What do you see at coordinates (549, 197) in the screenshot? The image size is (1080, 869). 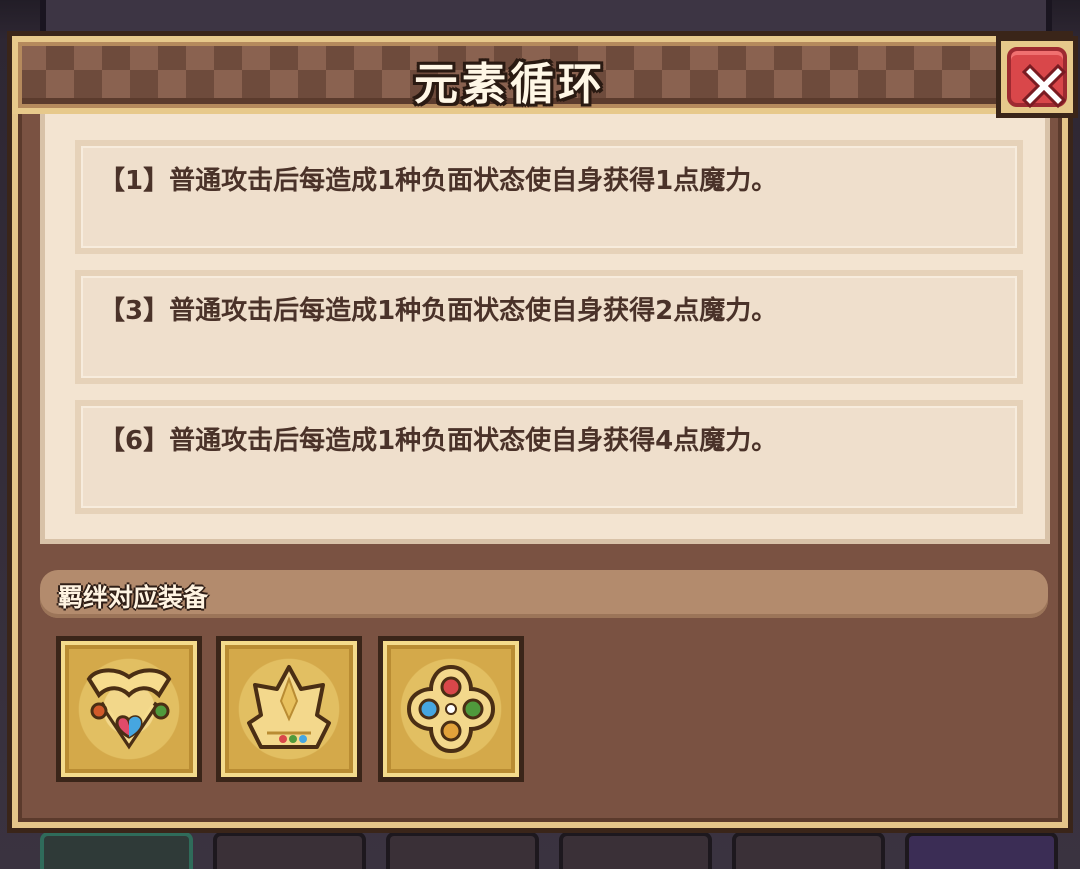 I see `effect-item: 【1】普通攻击后每造成1种负面状态使自身获得1点魔力。` at bounding box center [549, 197].